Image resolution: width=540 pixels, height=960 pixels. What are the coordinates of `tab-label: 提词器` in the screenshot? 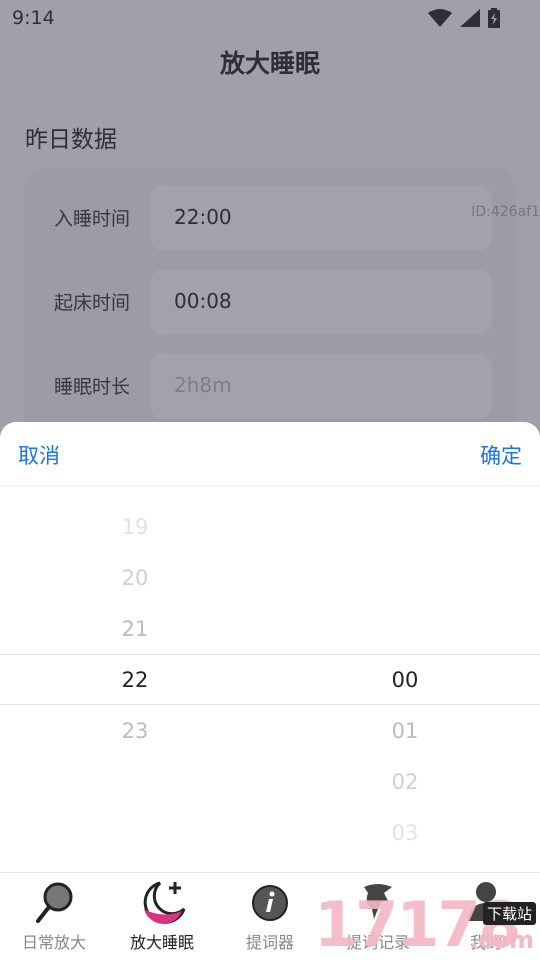 It's located at (269, 942).